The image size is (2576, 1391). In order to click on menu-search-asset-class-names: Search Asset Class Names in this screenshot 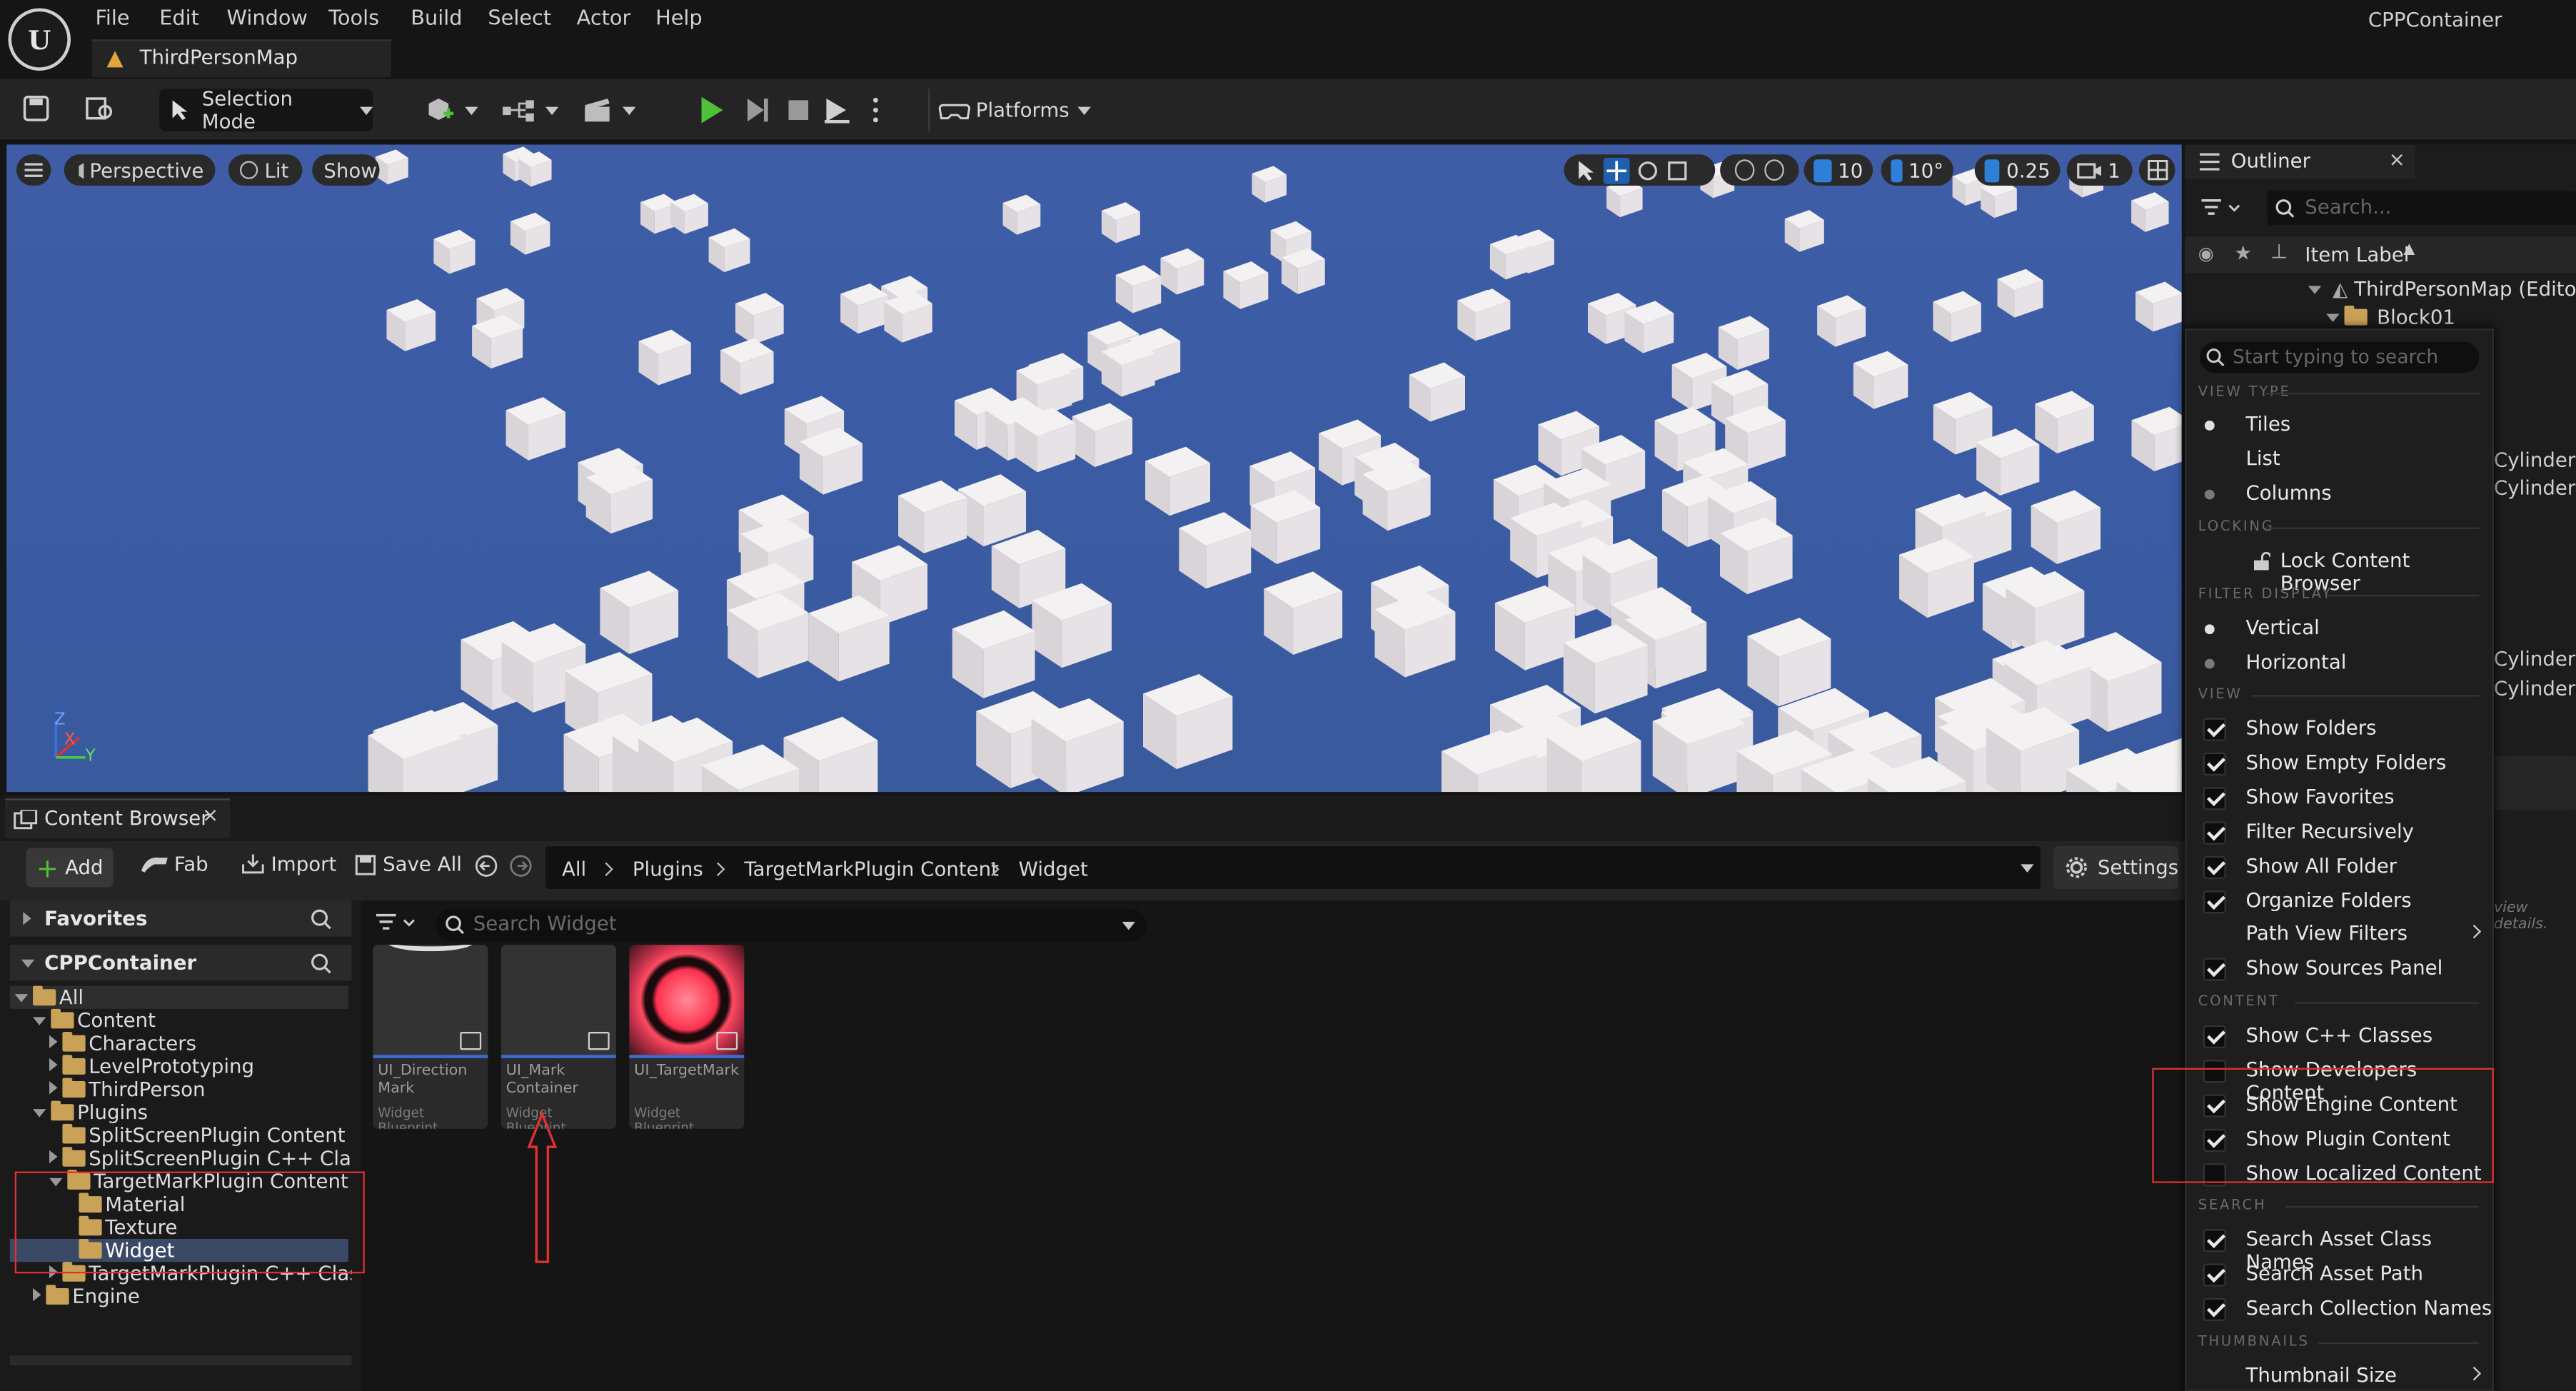, I will do `click(2339, 1247)`.